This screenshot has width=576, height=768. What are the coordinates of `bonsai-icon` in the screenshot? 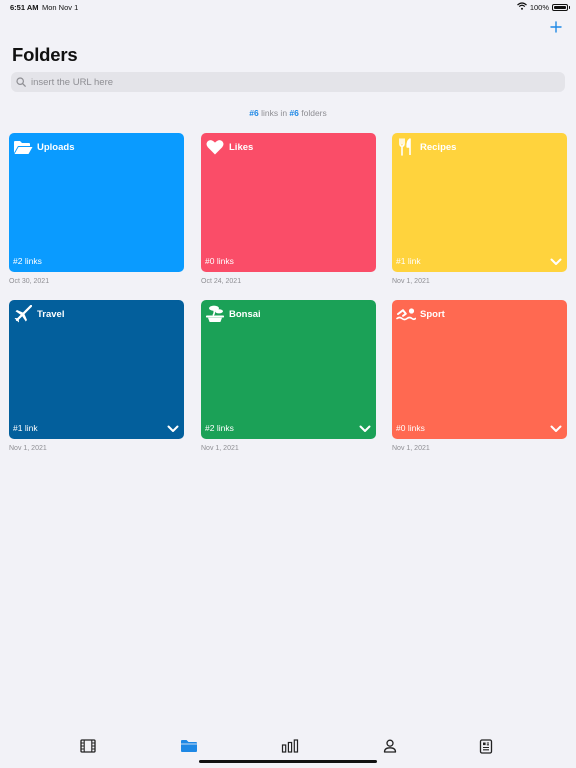 It's located at (215, 314).